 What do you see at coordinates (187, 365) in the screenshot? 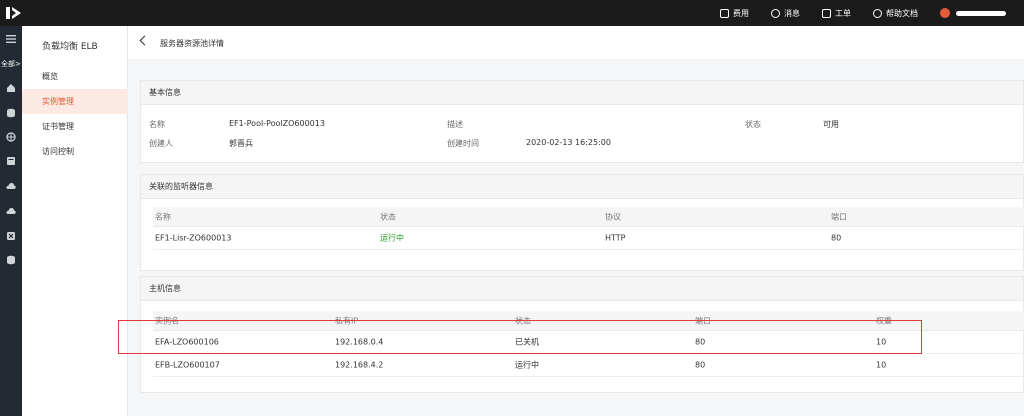
I see `host-instance-name: EFB-LZO600107` at bounding box center [187, 365].